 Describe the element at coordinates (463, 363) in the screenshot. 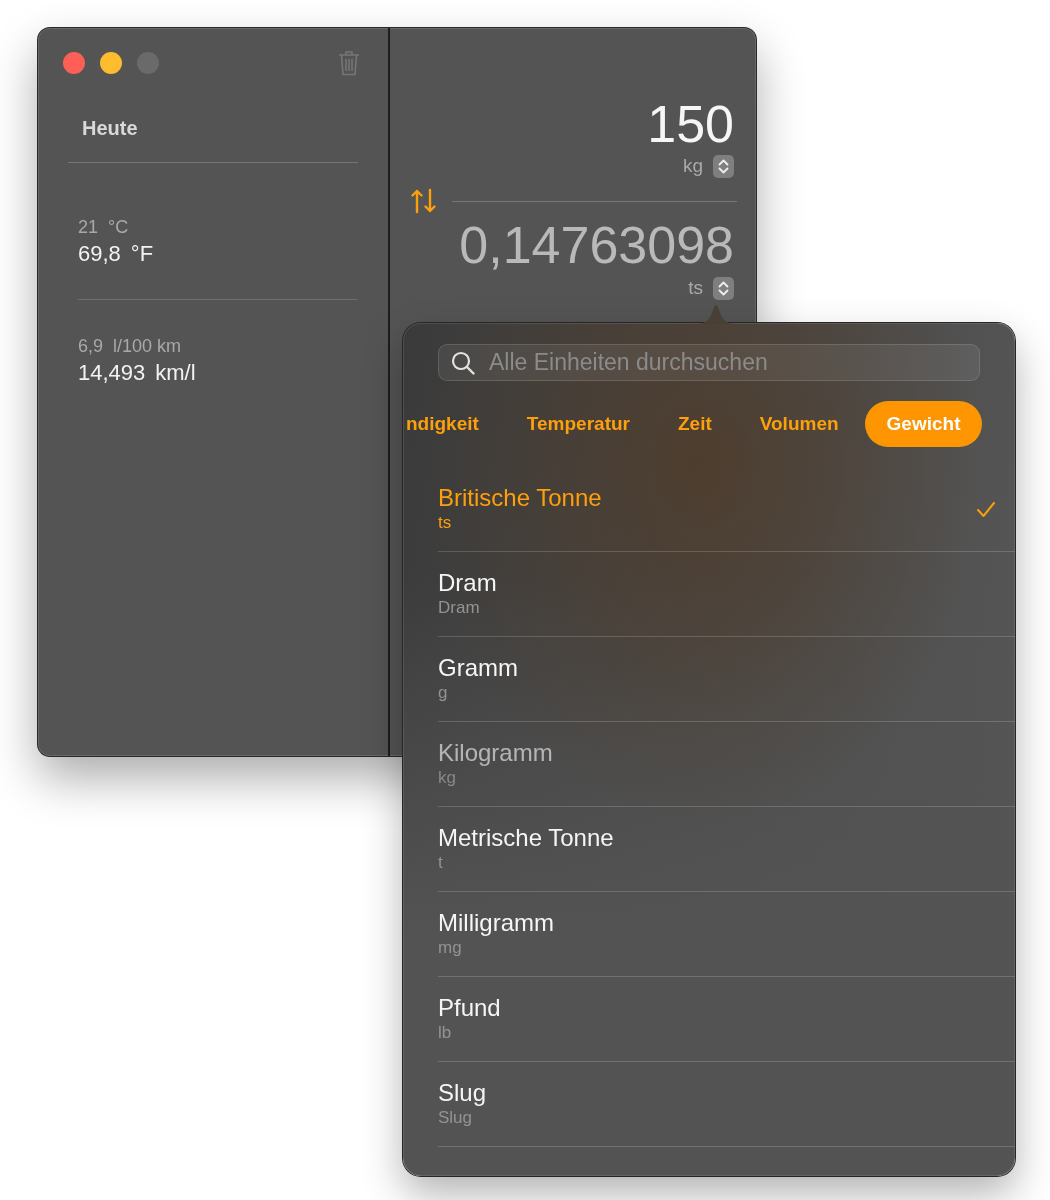

I see `search-icon` at that location.